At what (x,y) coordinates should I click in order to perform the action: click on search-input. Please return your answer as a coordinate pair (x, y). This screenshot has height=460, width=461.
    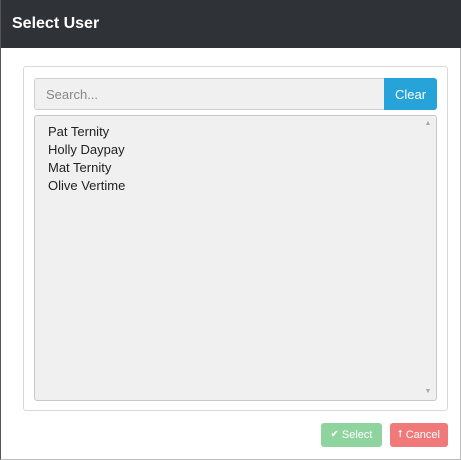
    Looking at the image, I should click on (209, 94).